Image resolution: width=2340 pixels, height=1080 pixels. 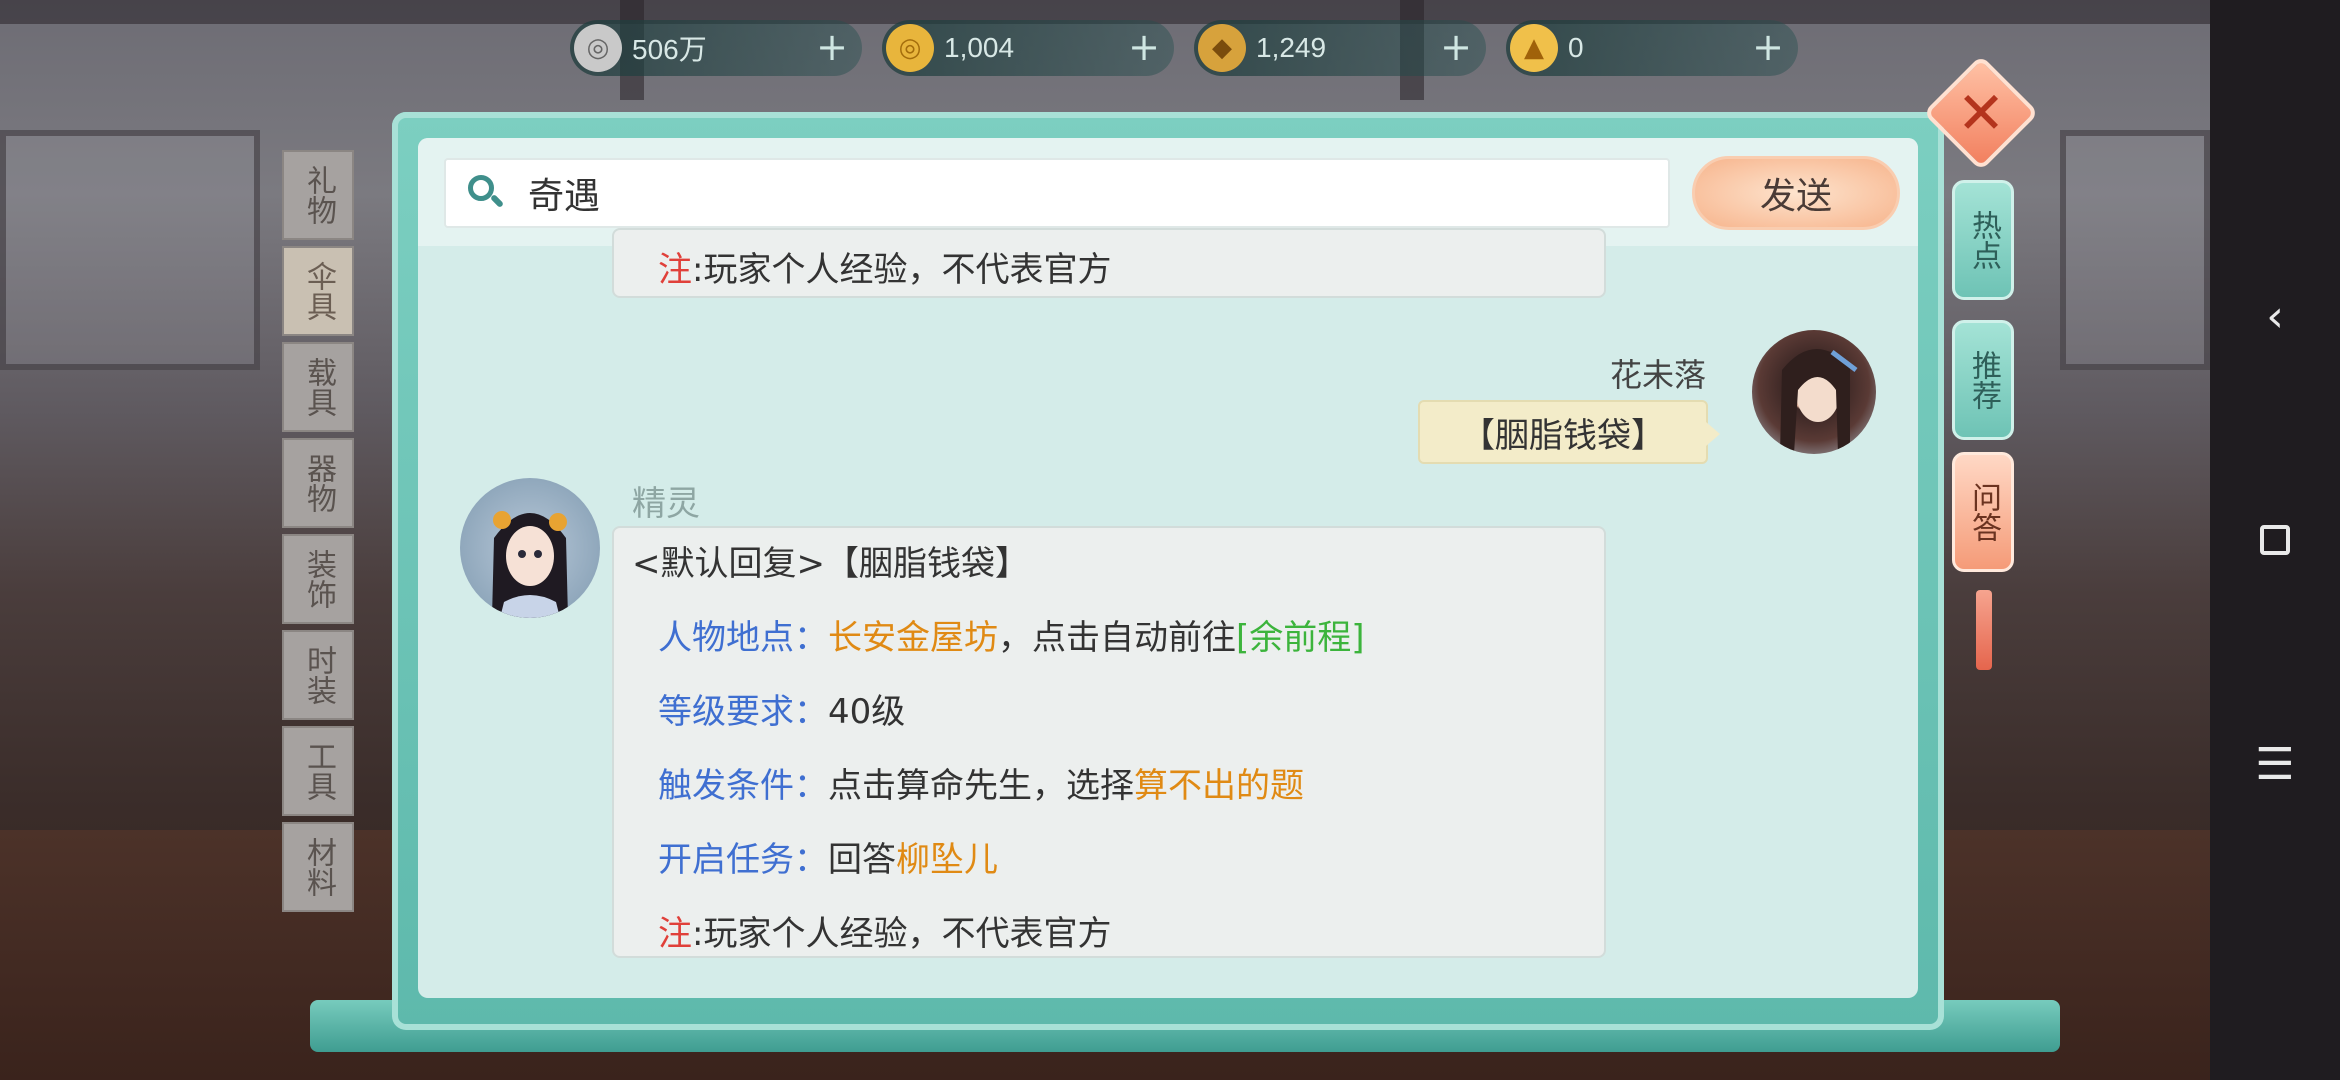 What do you see at coordinates (2275, 764) in the screenshot?
I see `menu-icon: ☰` at bounding box center [2275, 764].